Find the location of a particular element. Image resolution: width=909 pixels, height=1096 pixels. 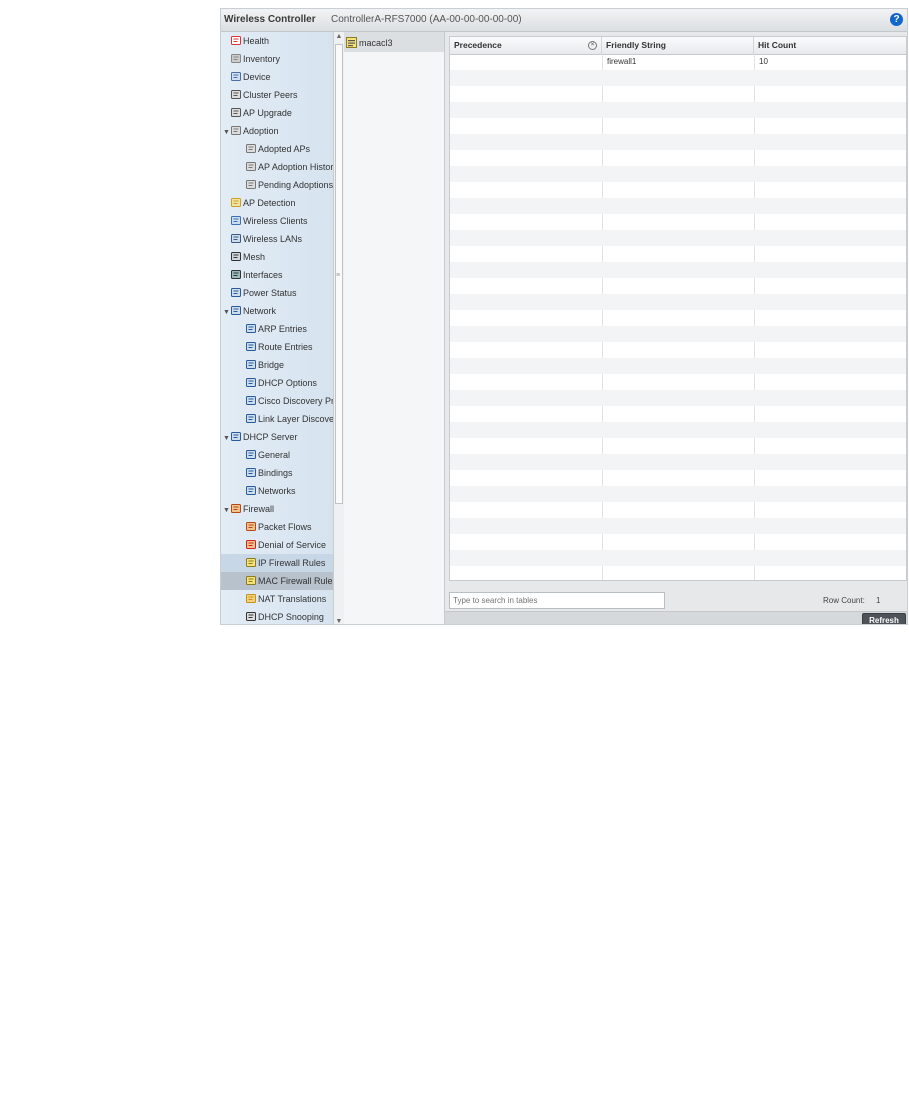

tree-item-mesh: Mesh is located at coordinates (277, 257).